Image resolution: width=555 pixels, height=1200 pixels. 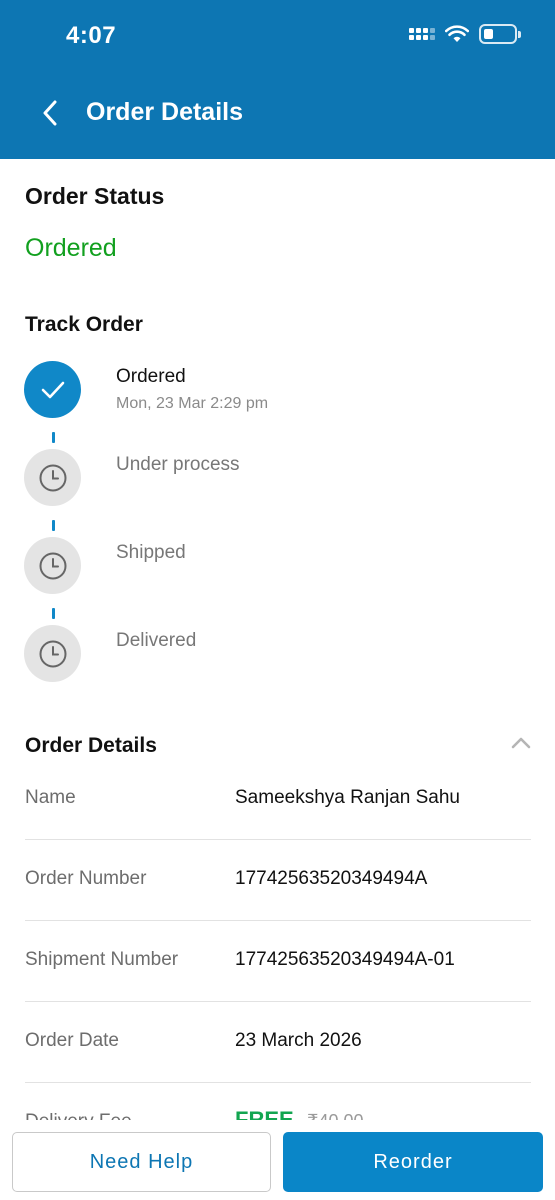 I want to click on status-bar-icons, so click(x=465, y=34).